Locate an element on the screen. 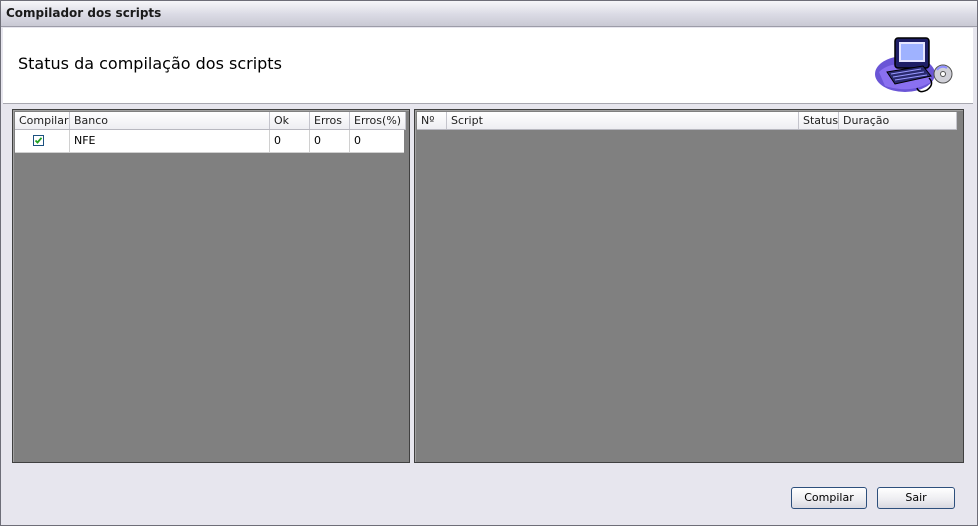  column-header-ok: Ok is located at coordinates (290, 120).